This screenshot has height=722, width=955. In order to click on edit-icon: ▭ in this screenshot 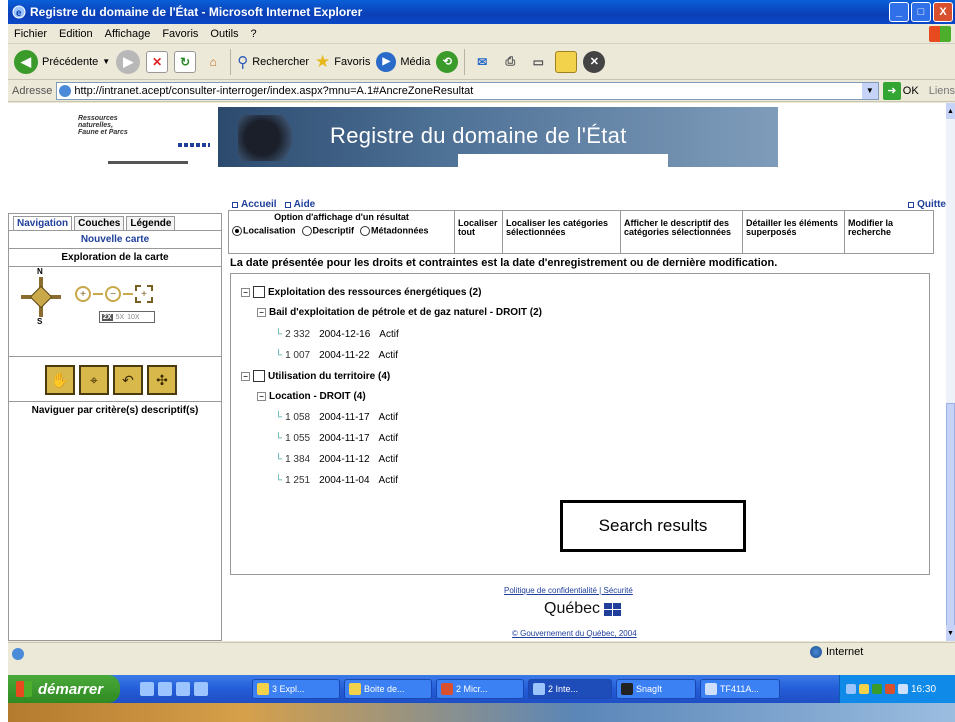, I will do `click(538, 62)`.